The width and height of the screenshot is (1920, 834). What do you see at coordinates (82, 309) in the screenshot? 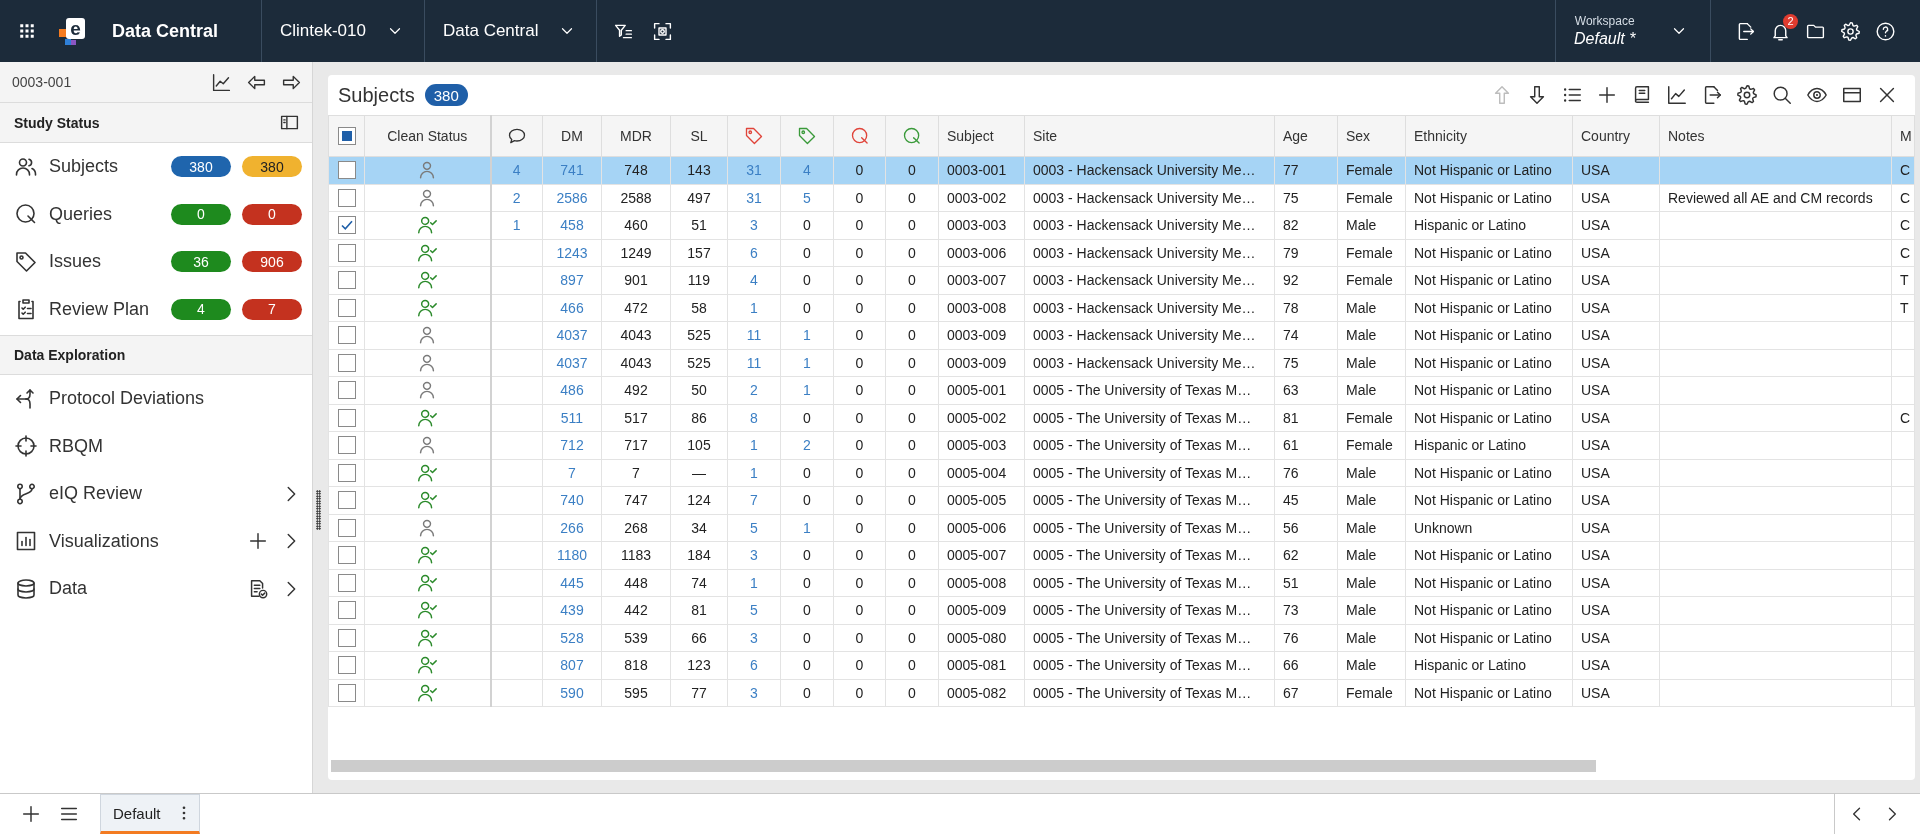
I see `menu-item: Review Plan` at bounding box center [82, 309].